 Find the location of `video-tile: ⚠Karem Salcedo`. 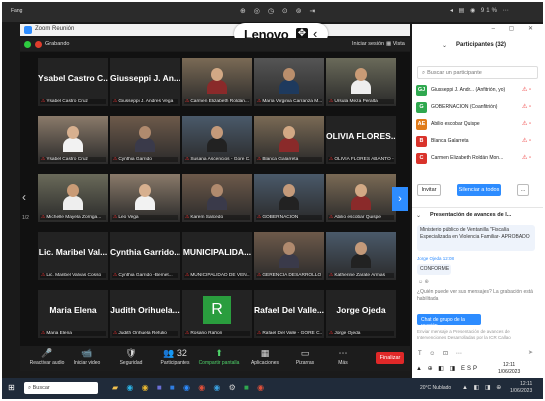

video-tile: ⚠Karem Salcedo is located at coordinates (217, 198).